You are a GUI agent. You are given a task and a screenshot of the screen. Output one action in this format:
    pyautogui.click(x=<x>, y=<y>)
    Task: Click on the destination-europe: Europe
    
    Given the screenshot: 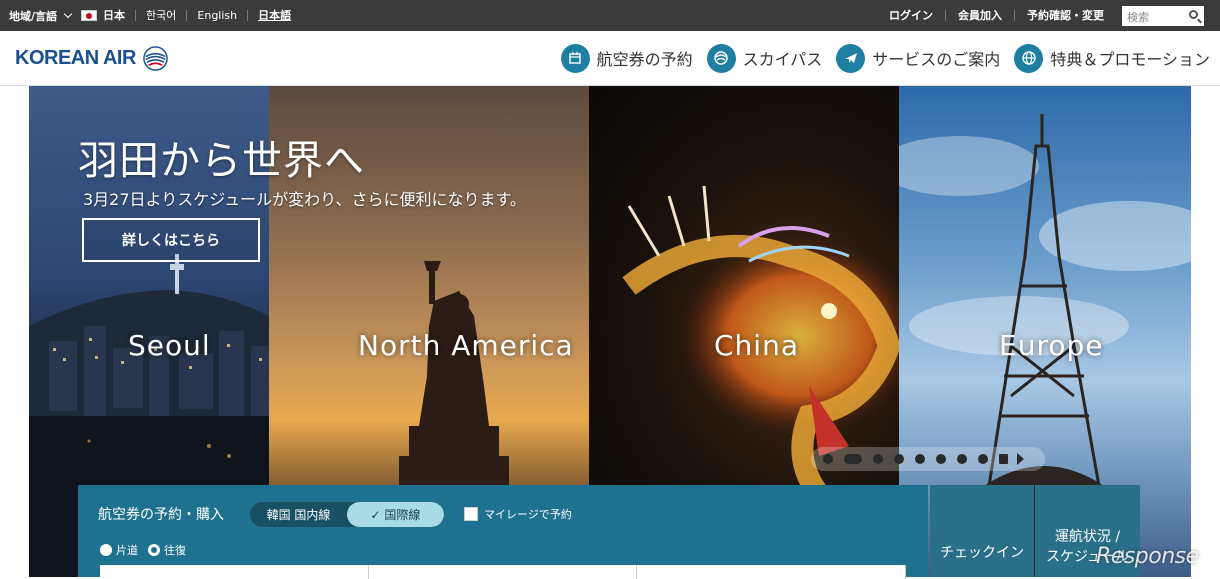 What is the action you would take?
    pyautogui.click(x=1051, y=345)
    